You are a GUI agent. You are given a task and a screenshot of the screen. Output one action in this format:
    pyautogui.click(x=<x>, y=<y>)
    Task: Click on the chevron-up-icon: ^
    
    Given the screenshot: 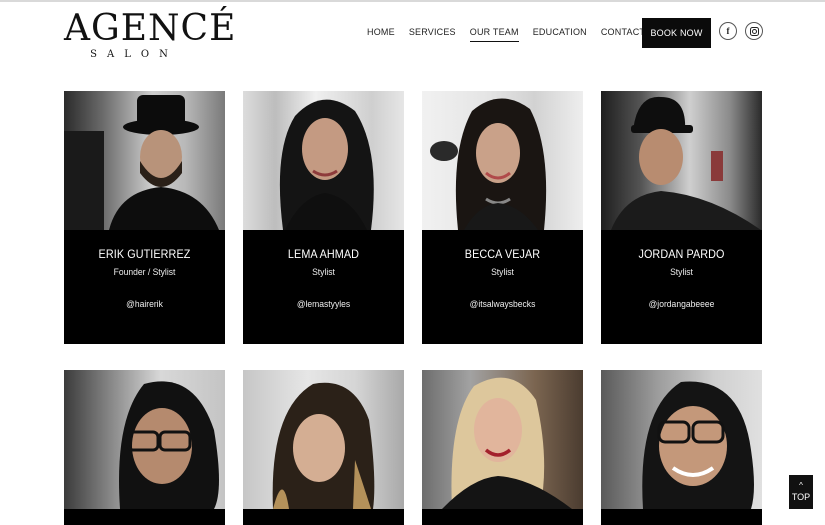 What is the action you would take?
    pyautogui.click(x=801, y=485)
    